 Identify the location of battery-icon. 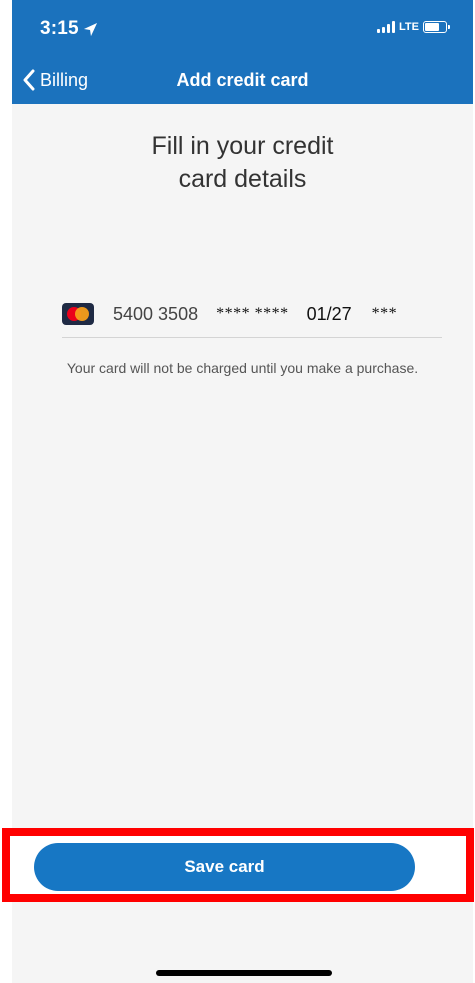
(436, 27).